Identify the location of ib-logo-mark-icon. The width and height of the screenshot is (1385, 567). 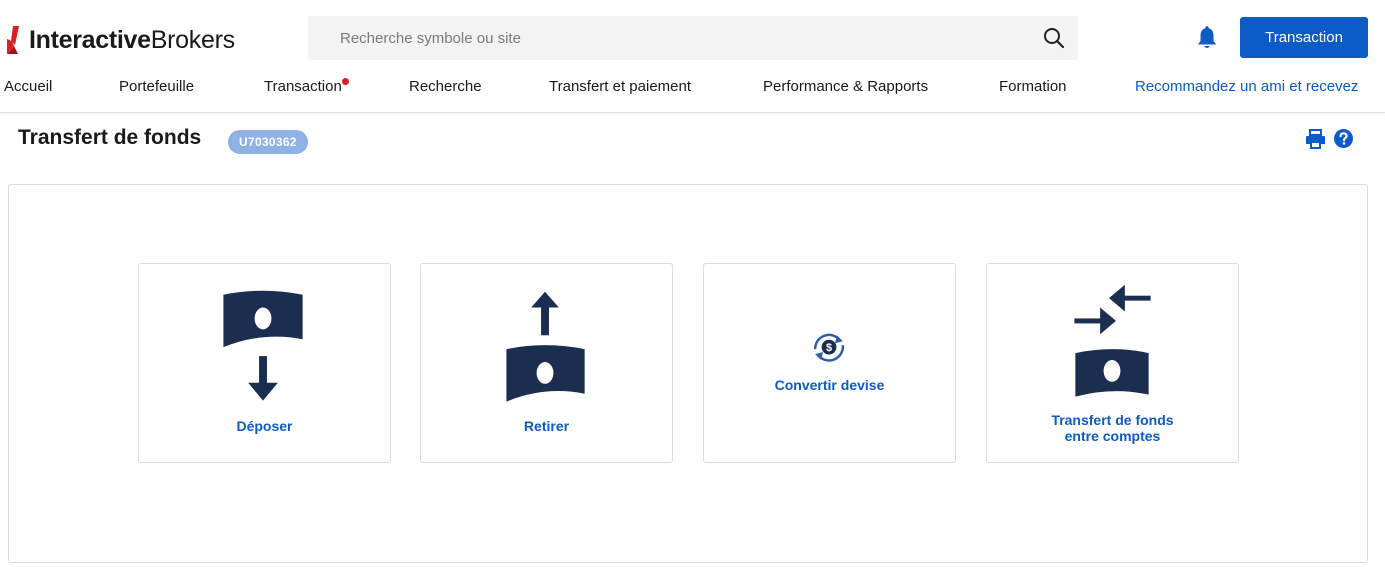
(13, 40).